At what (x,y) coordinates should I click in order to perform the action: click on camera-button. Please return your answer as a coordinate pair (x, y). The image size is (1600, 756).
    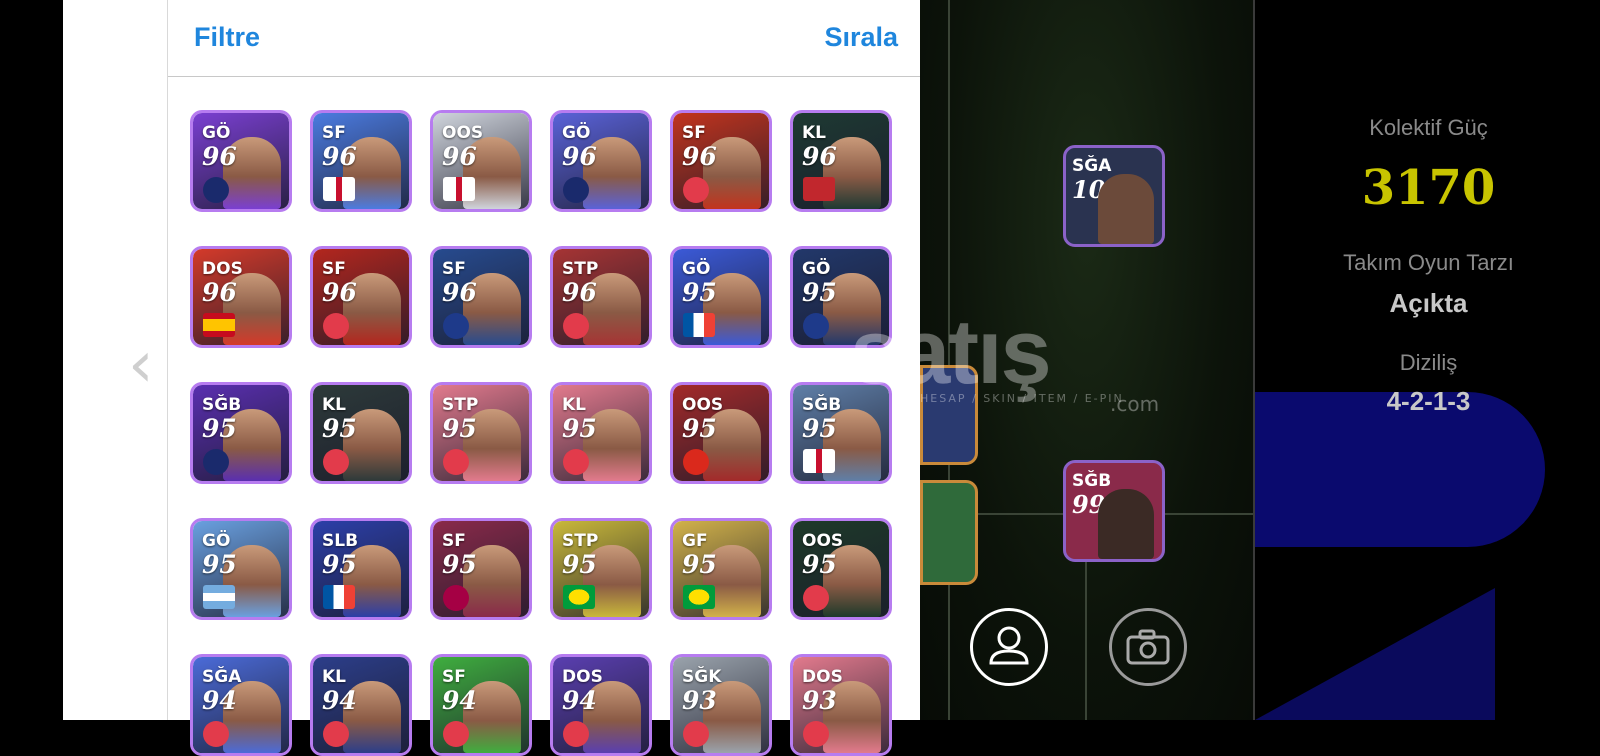
    Looking at the image, I should click on (1148, 647).